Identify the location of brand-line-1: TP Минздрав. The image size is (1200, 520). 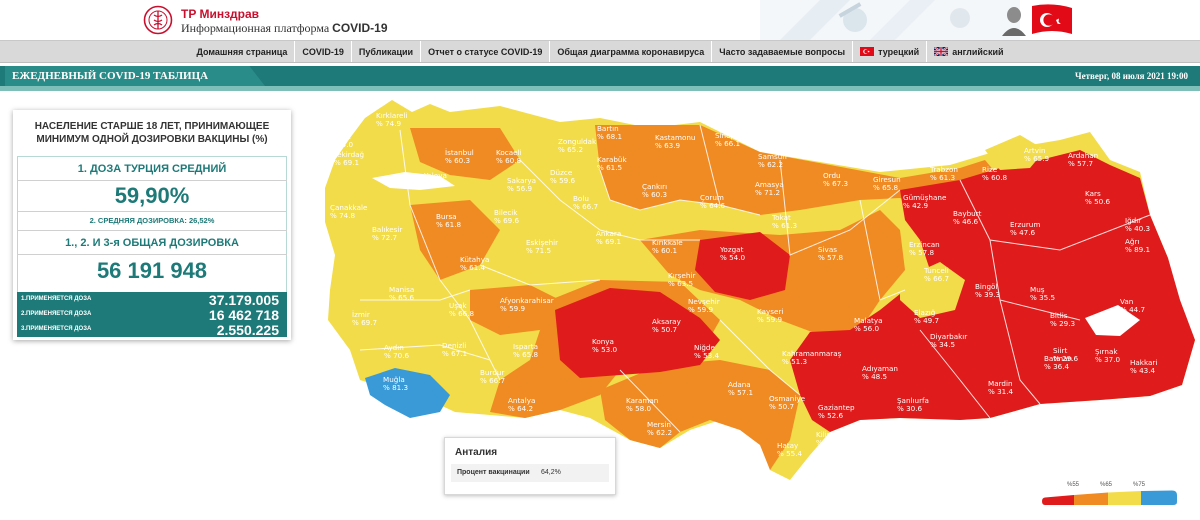
(220, 14).